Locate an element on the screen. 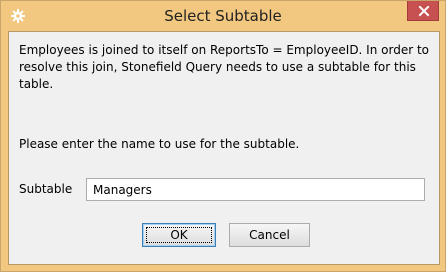  close-icon is located at coordinates (424, 11).